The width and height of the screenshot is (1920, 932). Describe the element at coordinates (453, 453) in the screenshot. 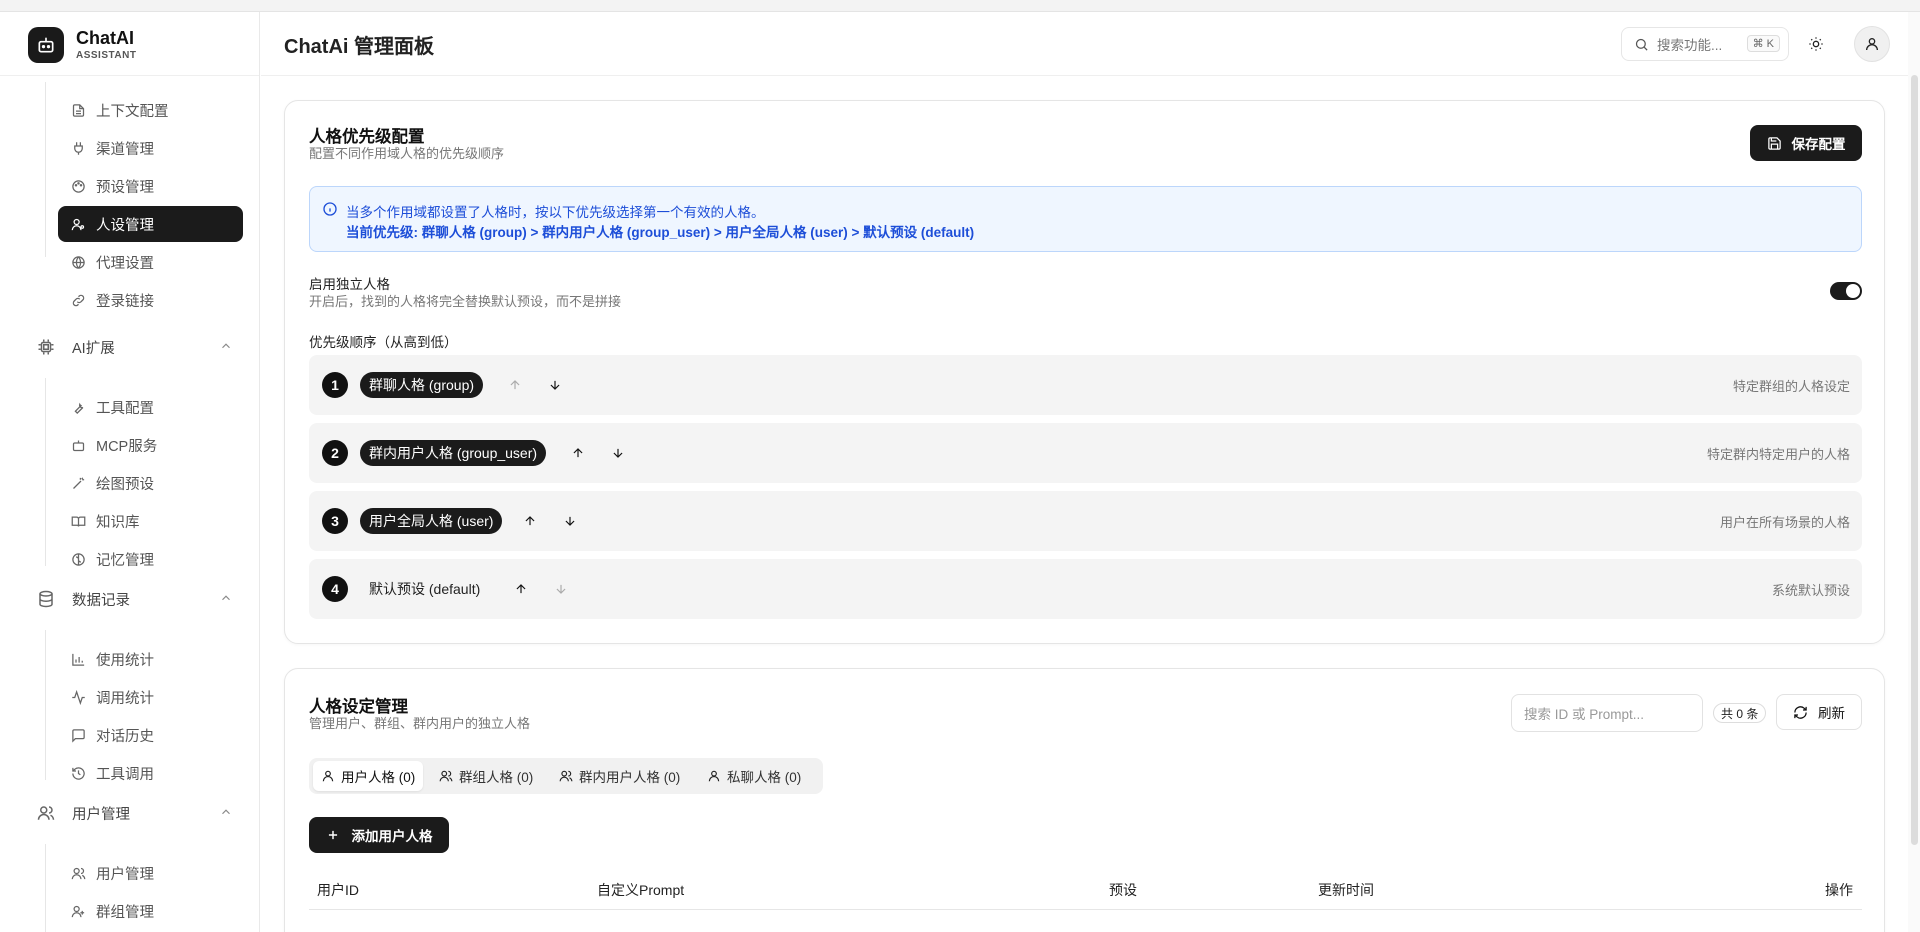

I see `priority-scope-chip: 群内用户人格 (group_user)` at that location.